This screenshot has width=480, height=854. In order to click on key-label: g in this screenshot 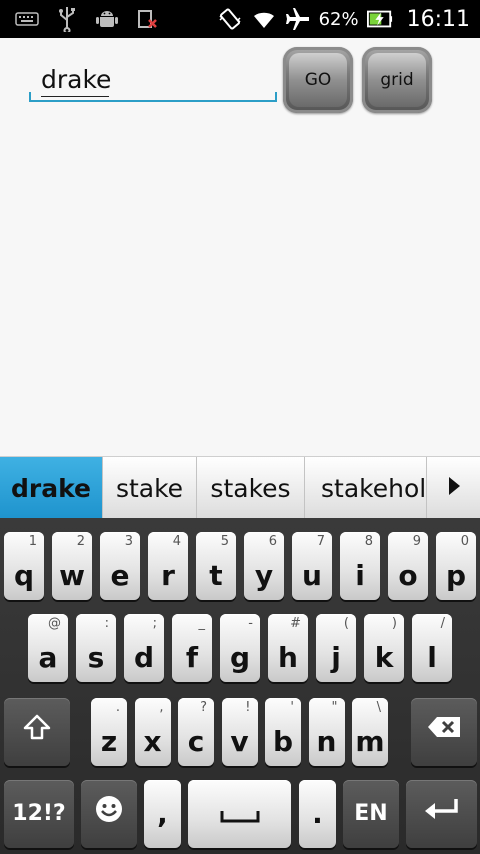, I will do `click(240, 657)`.